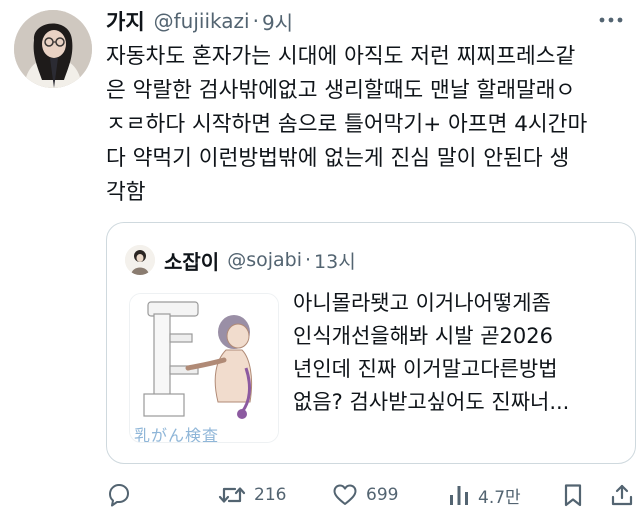 This screenshot has width=640, height=516. I want to click on quoted-avatar, so click(140, 260).